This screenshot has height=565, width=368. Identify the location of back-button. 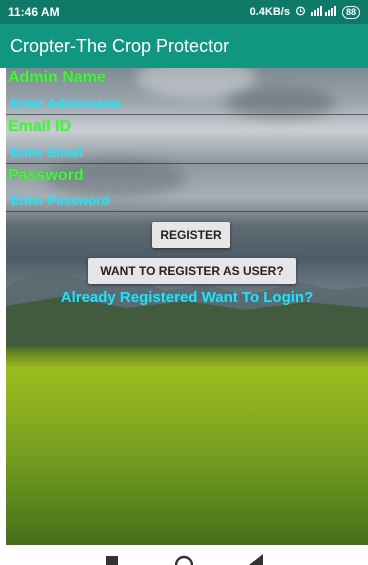
(256, 555).